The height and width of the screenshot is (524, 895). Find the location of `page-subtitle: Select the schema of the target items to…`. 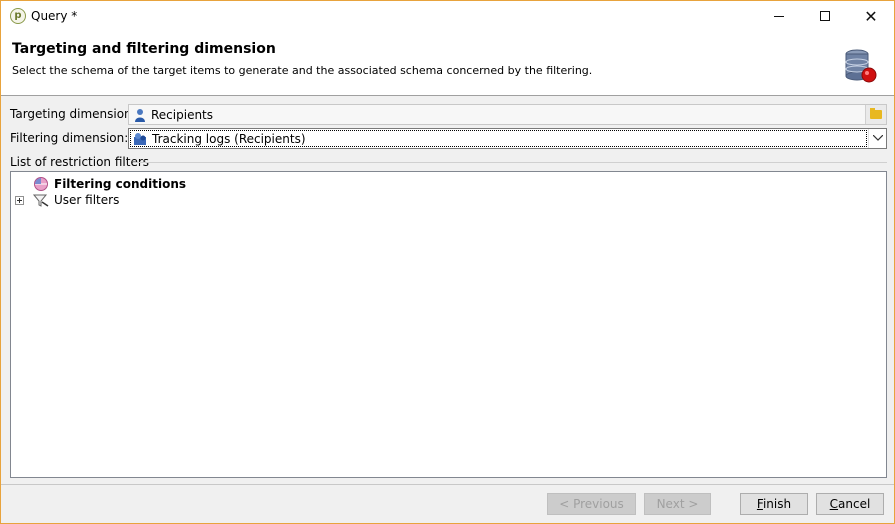

page-subtitle: Select the schema of the target items to… is located at coordinates (302, 70).